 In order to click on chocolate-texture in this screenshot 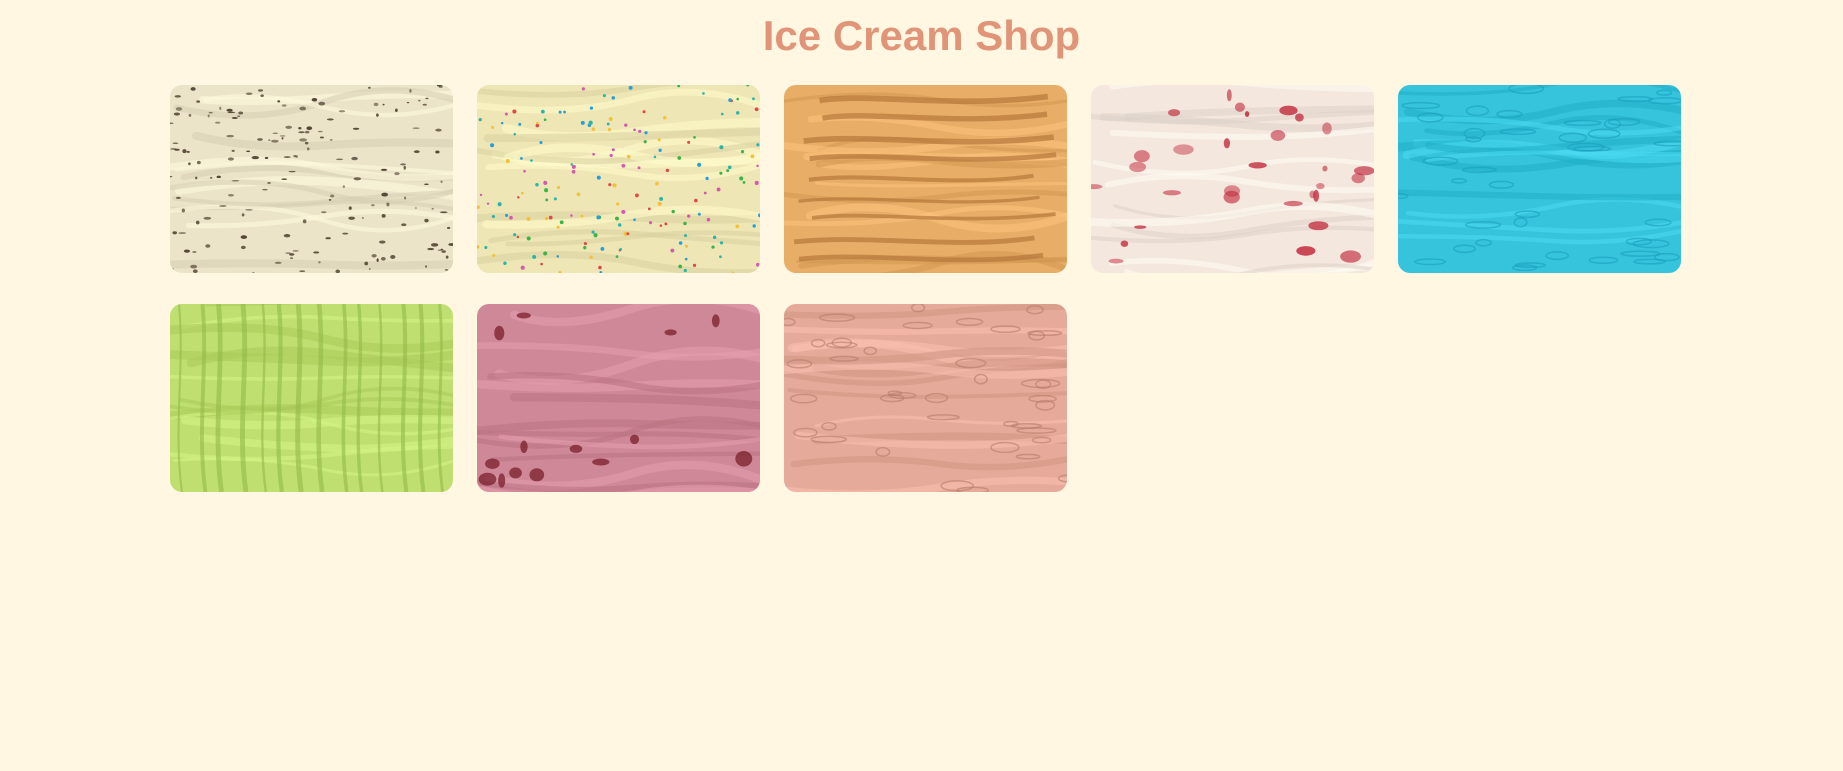, I will do `click(925, 398)`.